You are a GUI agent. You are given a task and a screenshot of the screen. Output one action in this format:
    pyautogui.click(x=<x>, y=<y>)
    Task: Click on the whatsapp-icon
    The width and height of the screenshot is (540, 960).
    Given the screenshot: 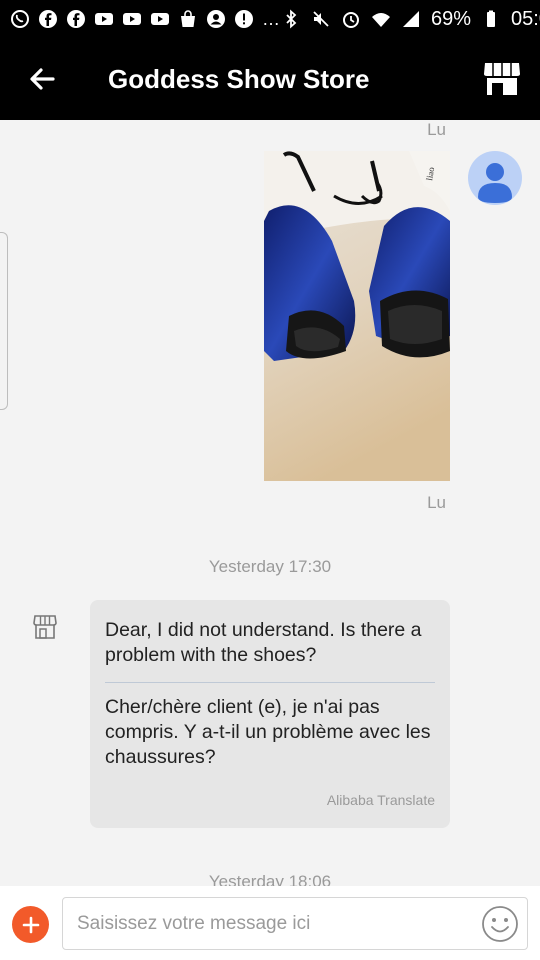 What is the action you would take?
    pyautogui.click(x=20, y=19)
    